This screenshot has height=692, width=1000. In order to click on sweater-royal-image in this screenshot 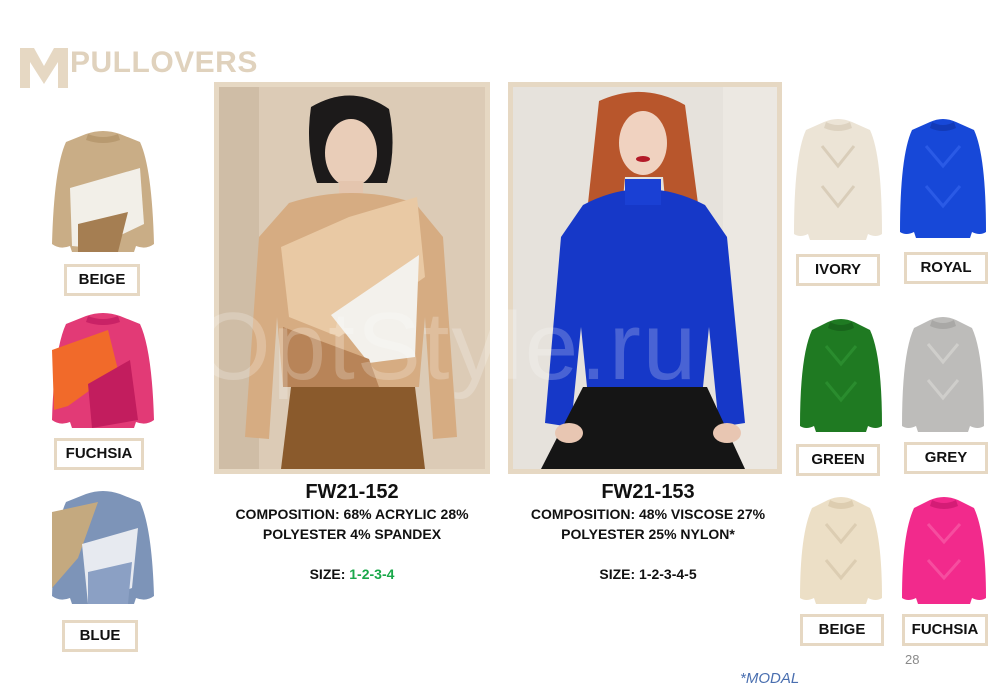, I will do `click(943, 178)`.